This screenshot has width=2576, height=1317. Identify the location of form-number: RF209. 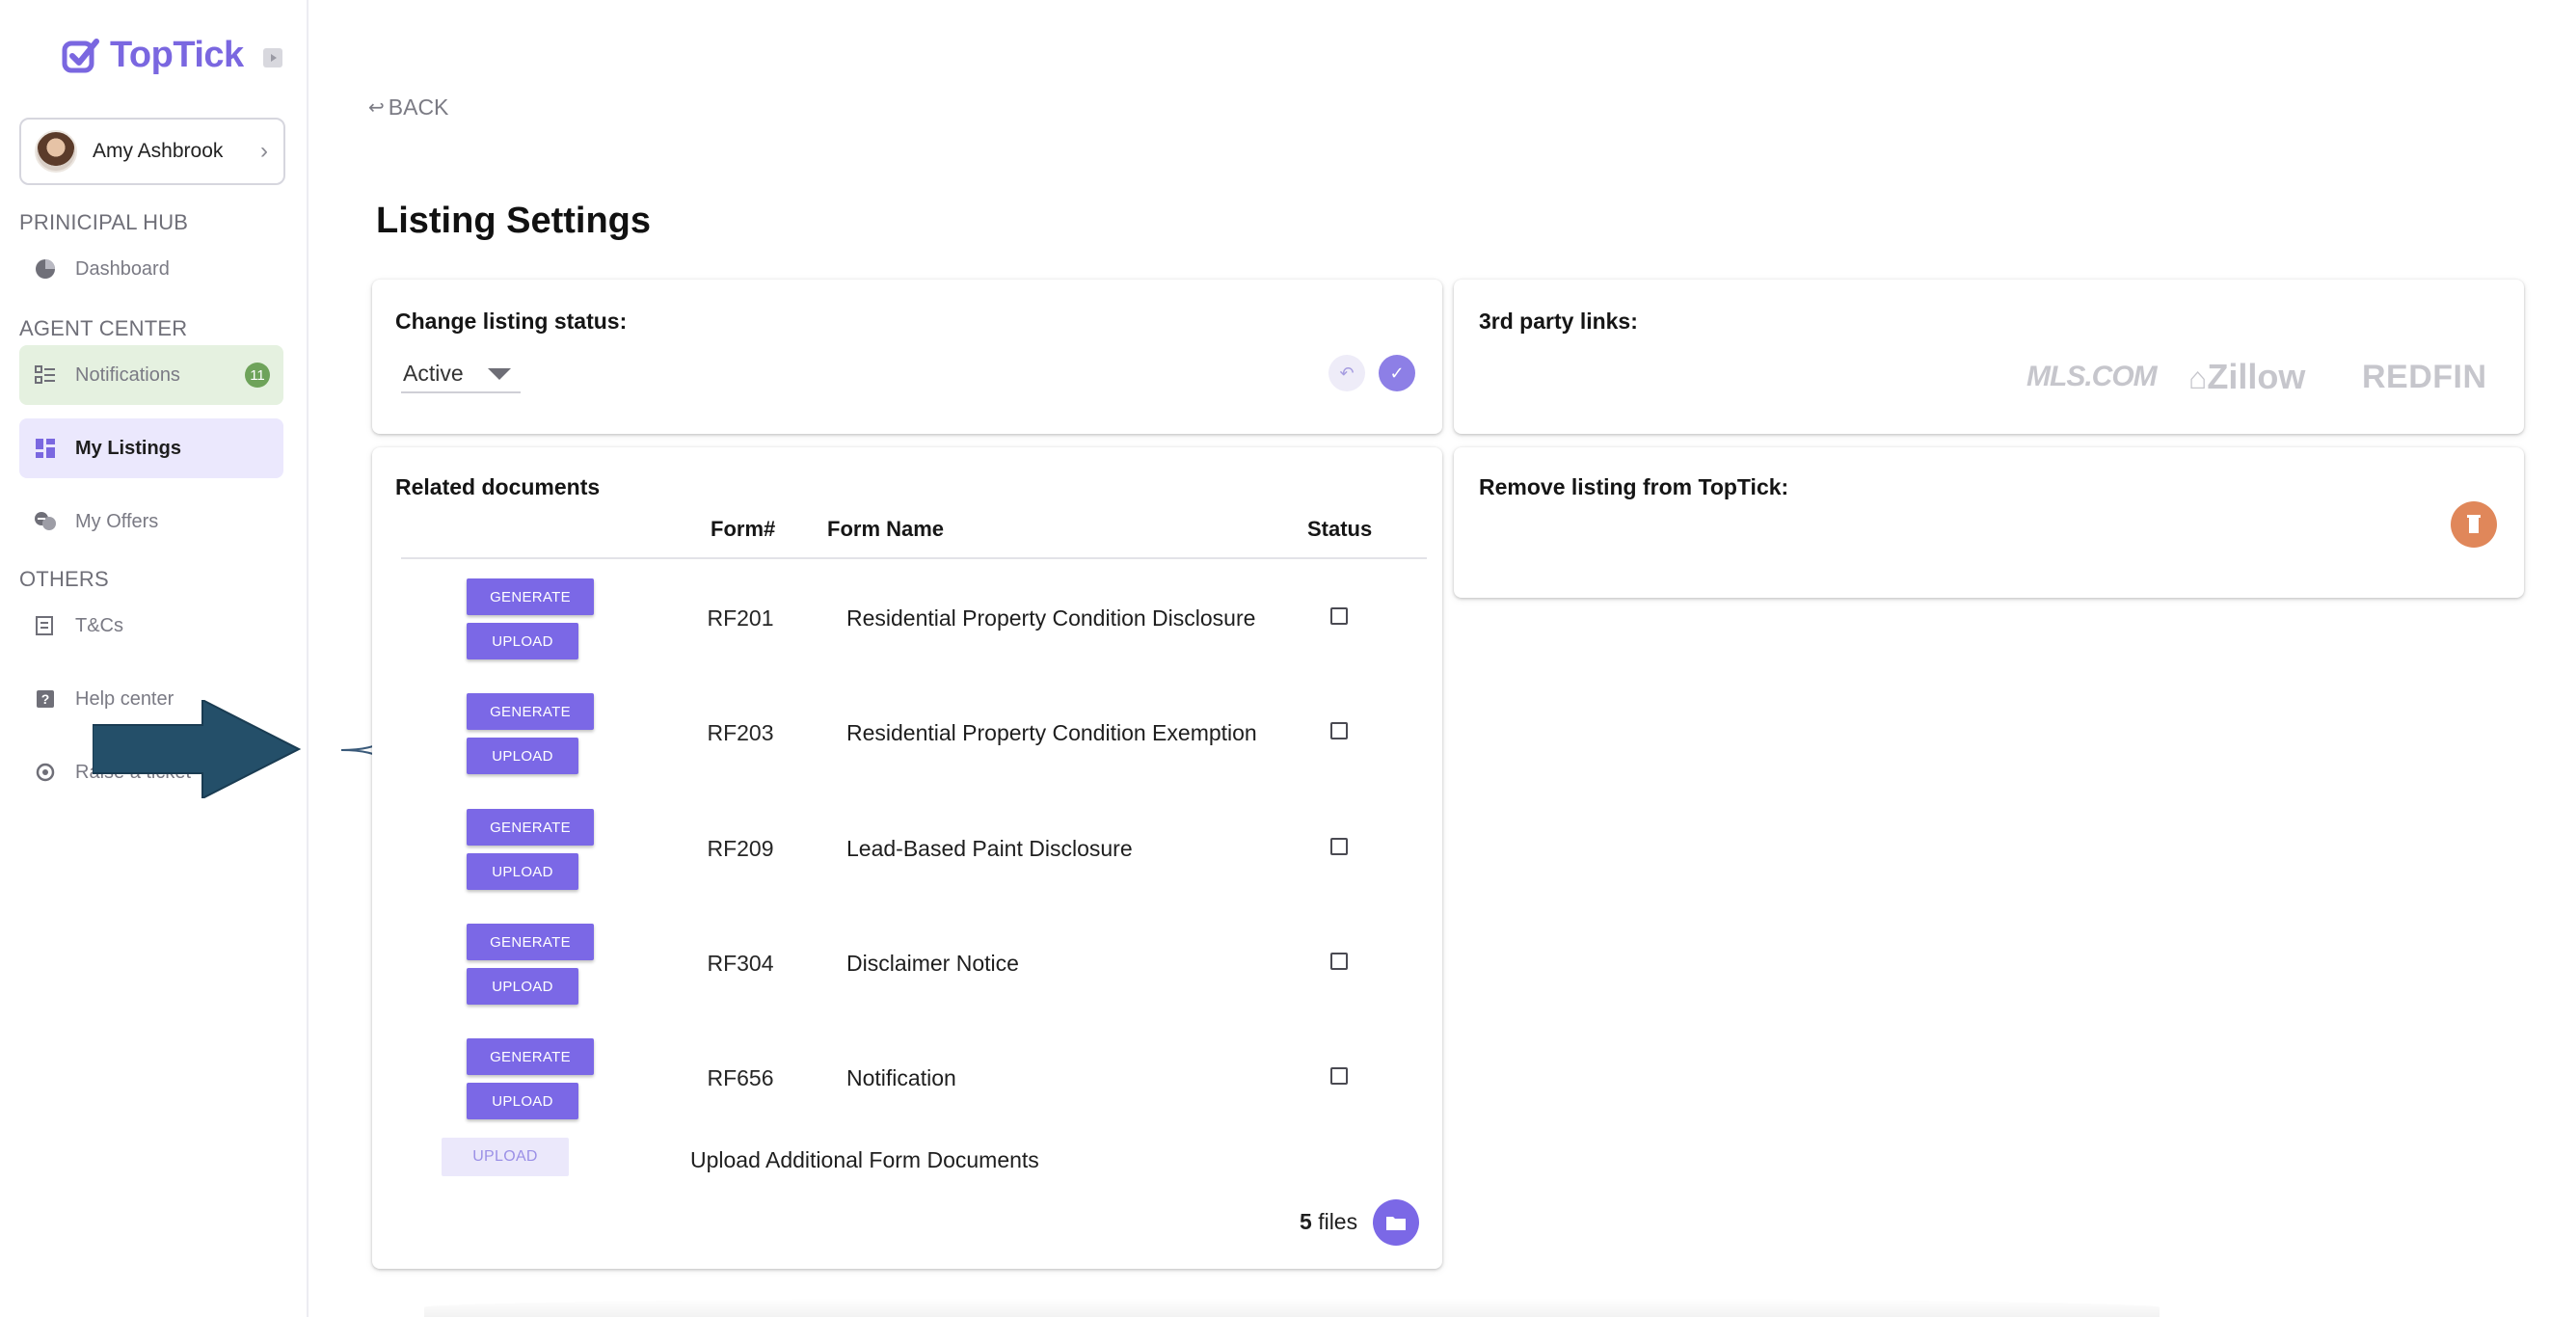
(741, 849).